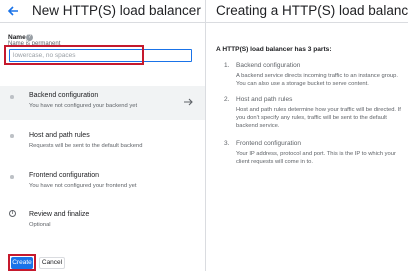 The width and height of the screenshot is (408, 271). I want to click on name-hint: Name is permanent, so click(34, 44).